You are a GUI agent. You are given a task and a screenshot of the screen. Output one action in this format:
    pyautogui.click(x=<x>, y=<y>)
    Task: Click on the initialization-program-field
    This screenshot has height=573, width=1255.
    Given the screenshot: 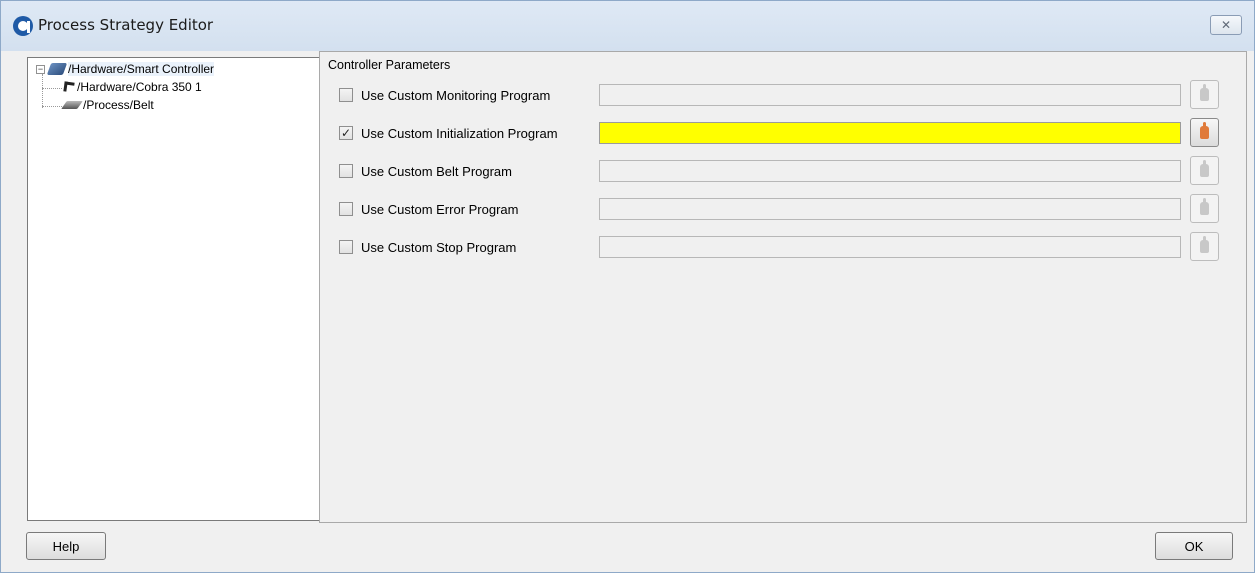 What is the action you would take?
    pyautogui.click(x=890, y=133)
    